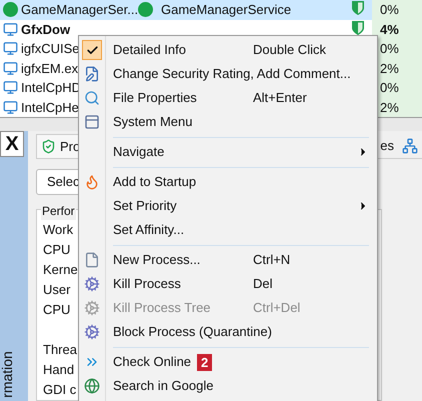  I want to click on shortcut-label: Ctrl+N, so click(271, 260).